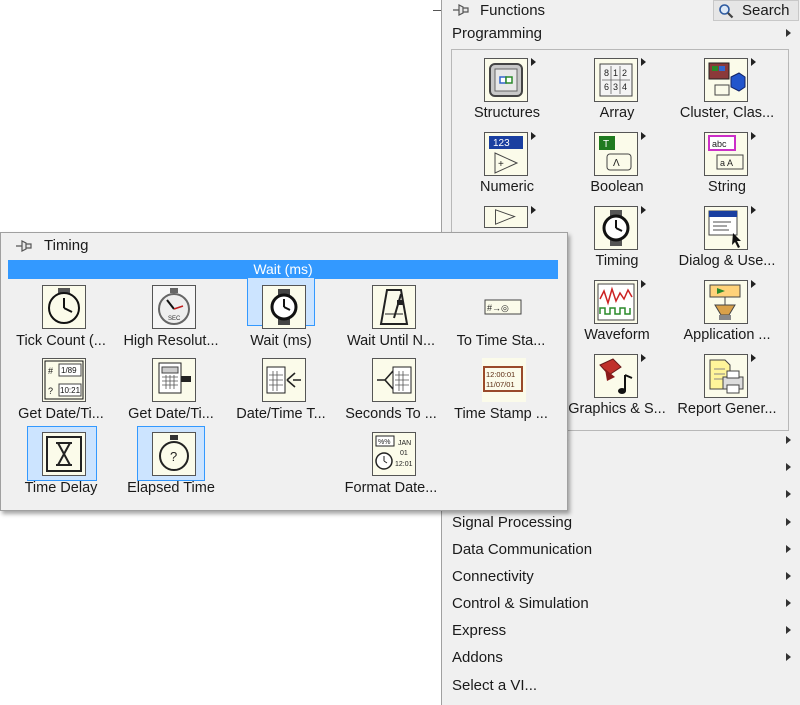 The height and width of the screenshot is (705, 800). Describe the element at coordinates (726, 11) in the screenshot. I see `search-icon` at that location.